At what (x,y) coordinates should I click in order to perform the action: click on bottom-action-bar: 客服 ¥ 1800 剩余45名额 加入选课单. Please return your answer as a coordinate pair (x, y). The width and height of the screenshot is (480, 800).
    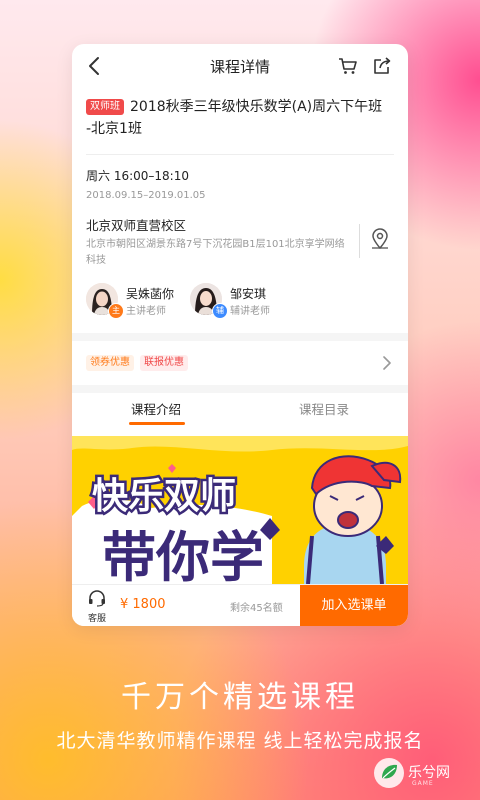
    Looking at the image, I should click on (240, 605).